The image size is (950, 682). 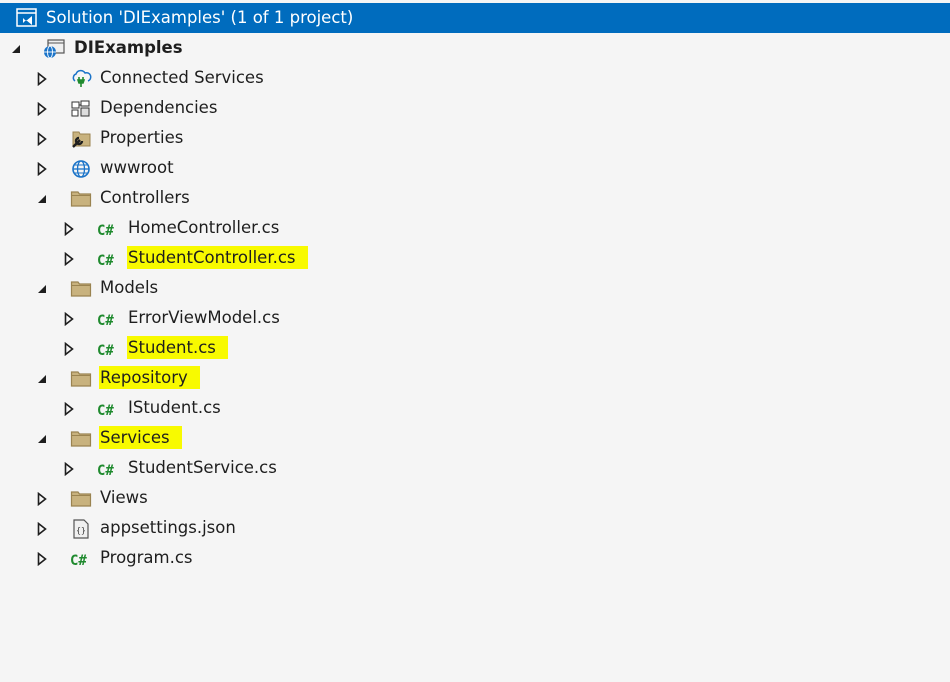 What do you see at coordinates (475, 528) in the screenshot?
I see `tree-item: {} appsettings.json` at bounding box center [475, 528].